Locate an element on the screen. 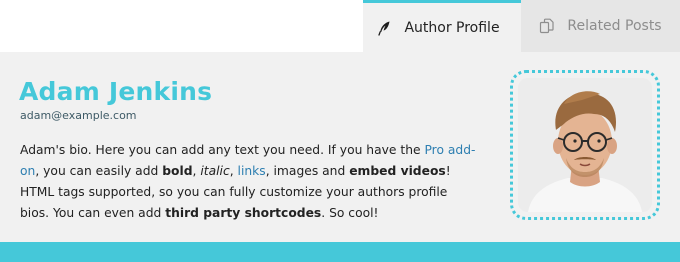 The height and width of the screenshot is (262, 680). author-avatar is located at coordinates (585, 145).